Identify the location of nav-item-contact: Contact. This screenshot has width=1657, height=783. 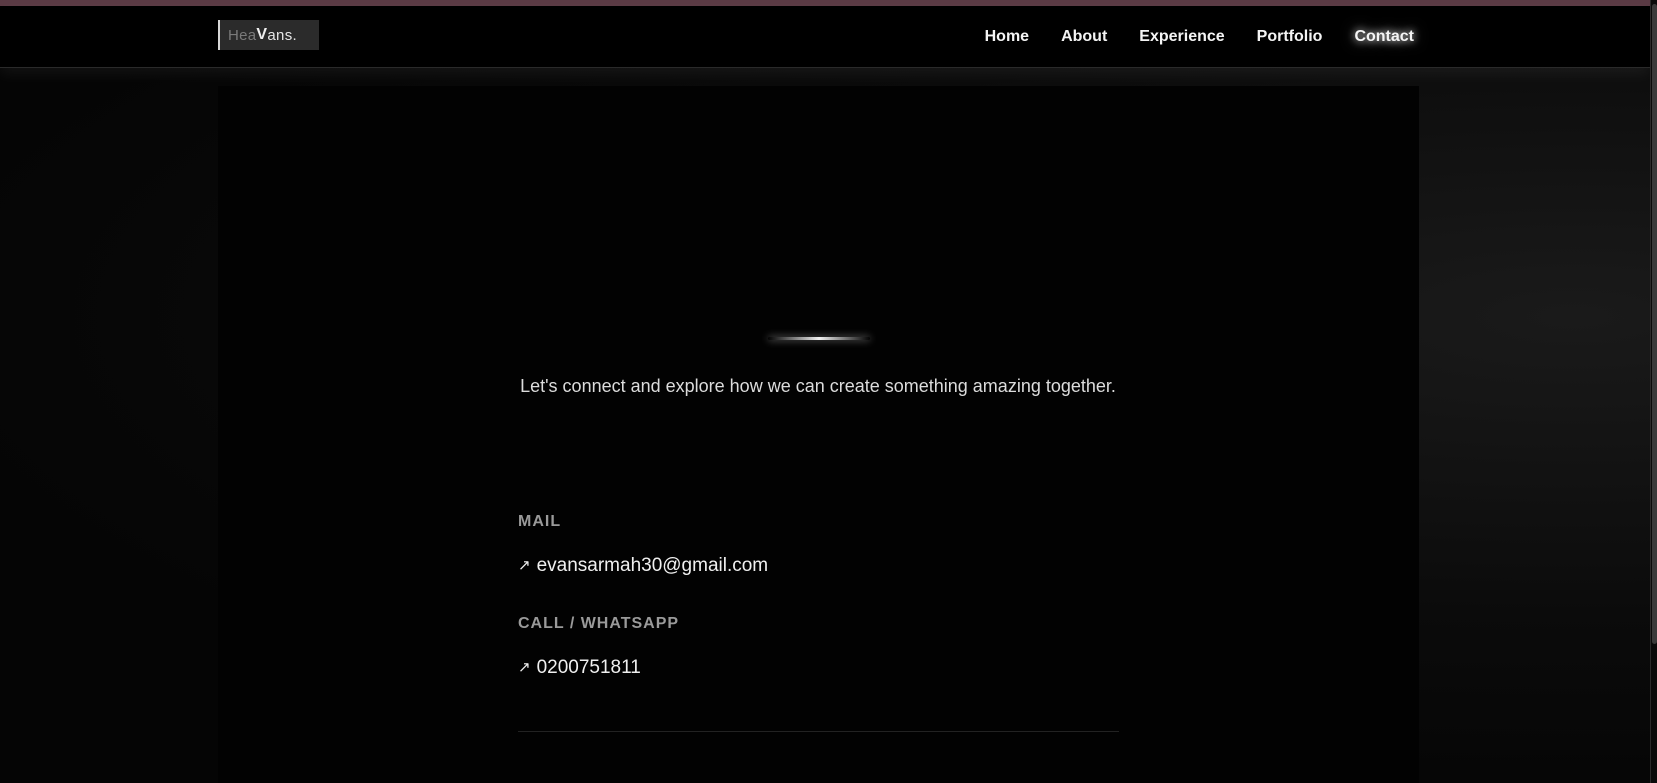
(1384, 37).